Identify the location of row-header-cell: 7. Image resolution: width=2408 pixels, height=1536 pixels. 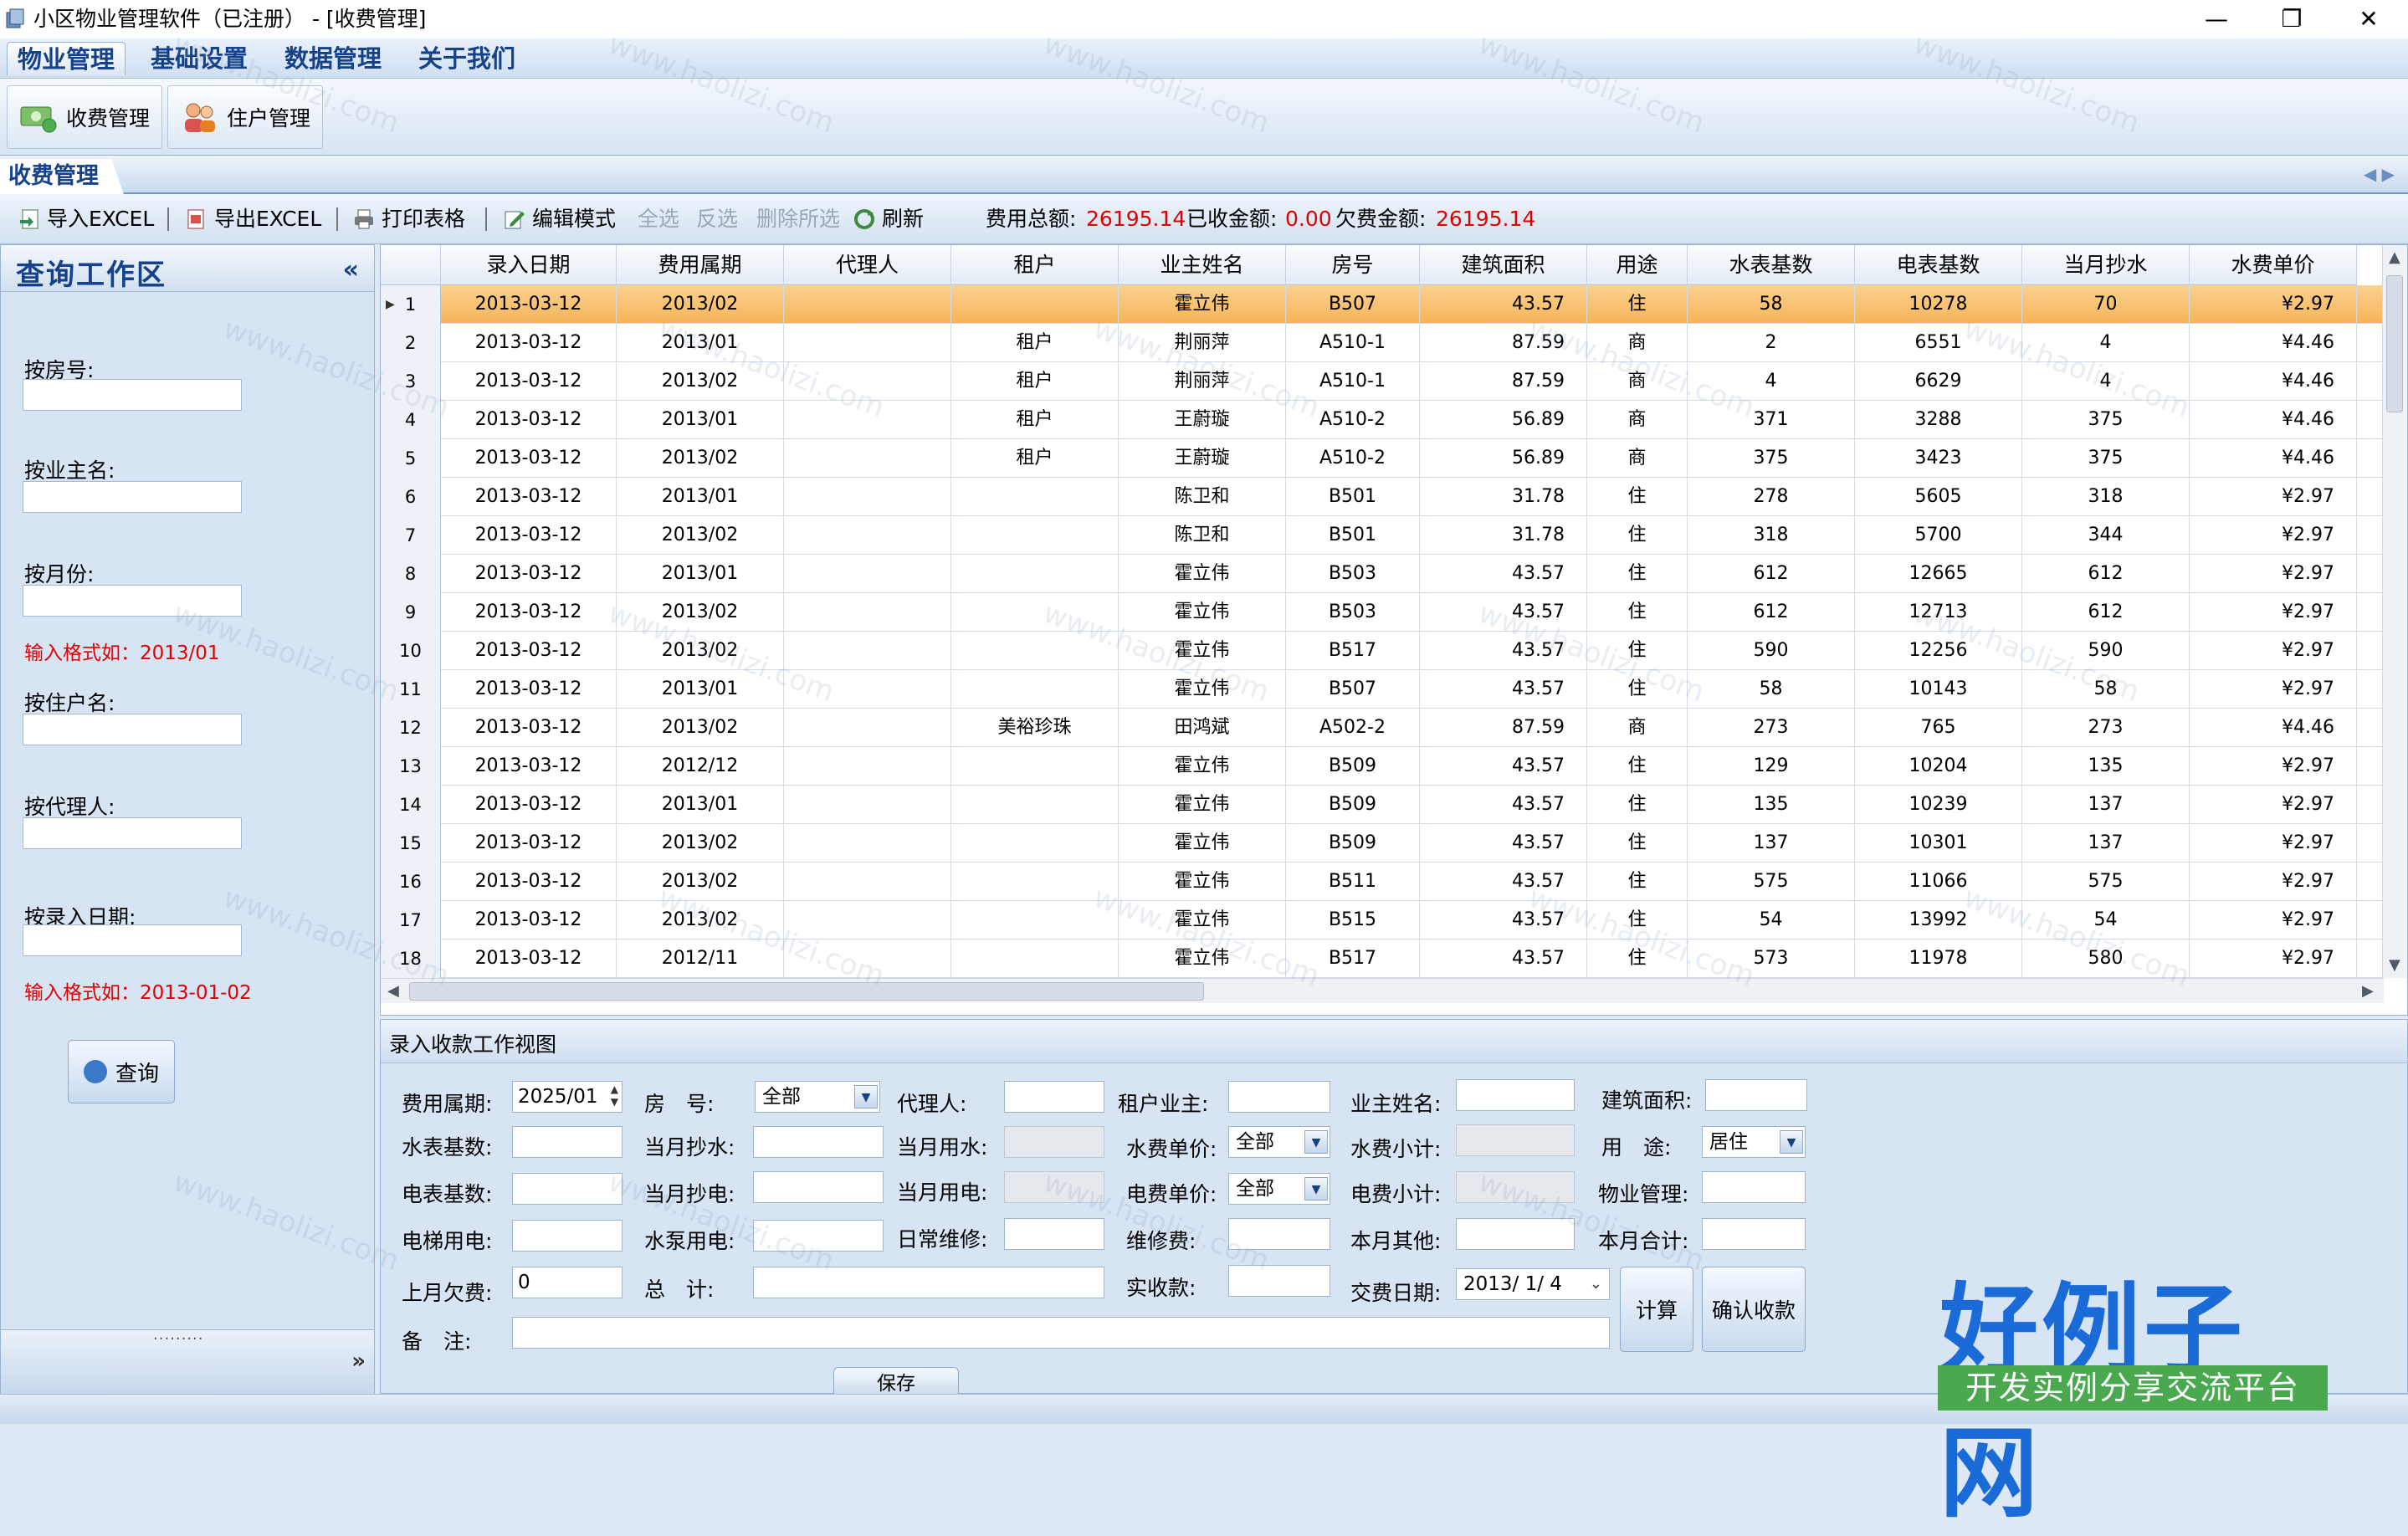
(411, 535).